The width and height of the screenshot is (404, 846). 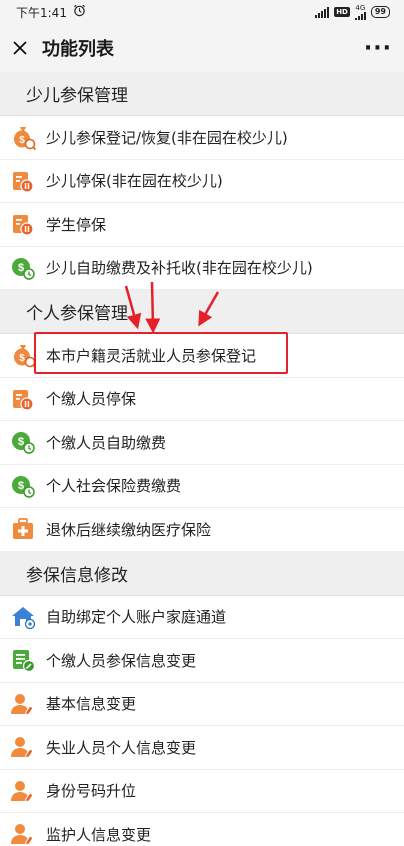 I want to click on list-item: $ 个缴人员自助缴费, so click(x=202, y=443).